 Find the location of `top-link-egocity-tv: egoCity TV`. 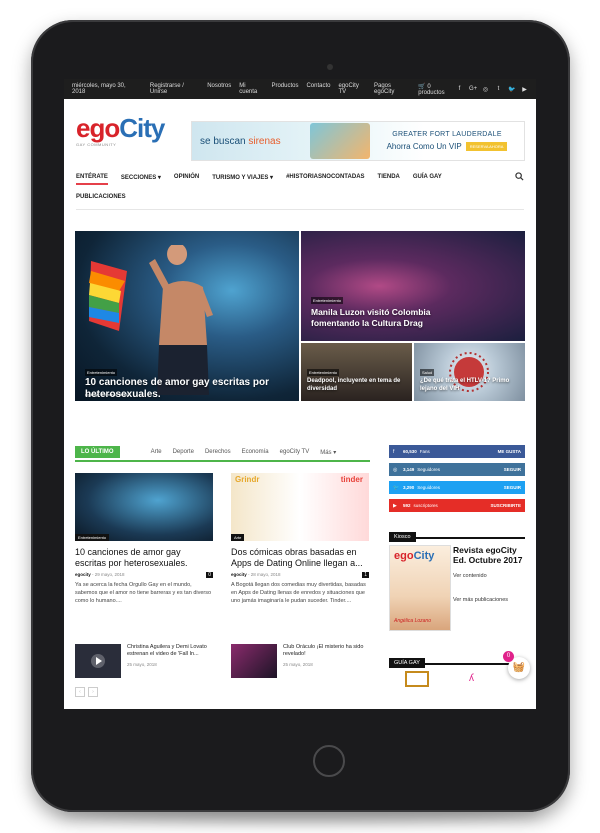

top-link-egocity-tv: egoCity TV is located at coordinates (352, 89).